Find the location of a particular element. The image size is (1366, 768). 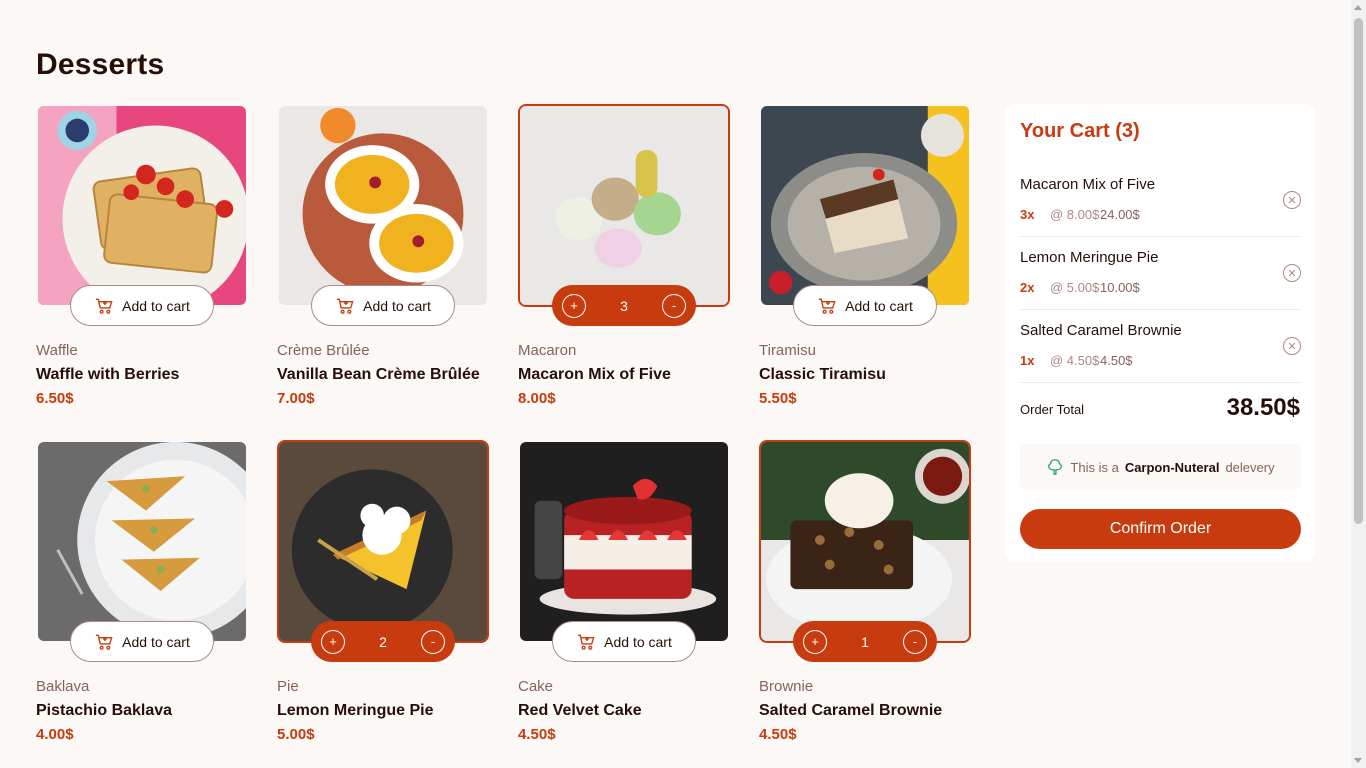

cart-title: Your Cart (3) is located at coordinates (1080, 131).